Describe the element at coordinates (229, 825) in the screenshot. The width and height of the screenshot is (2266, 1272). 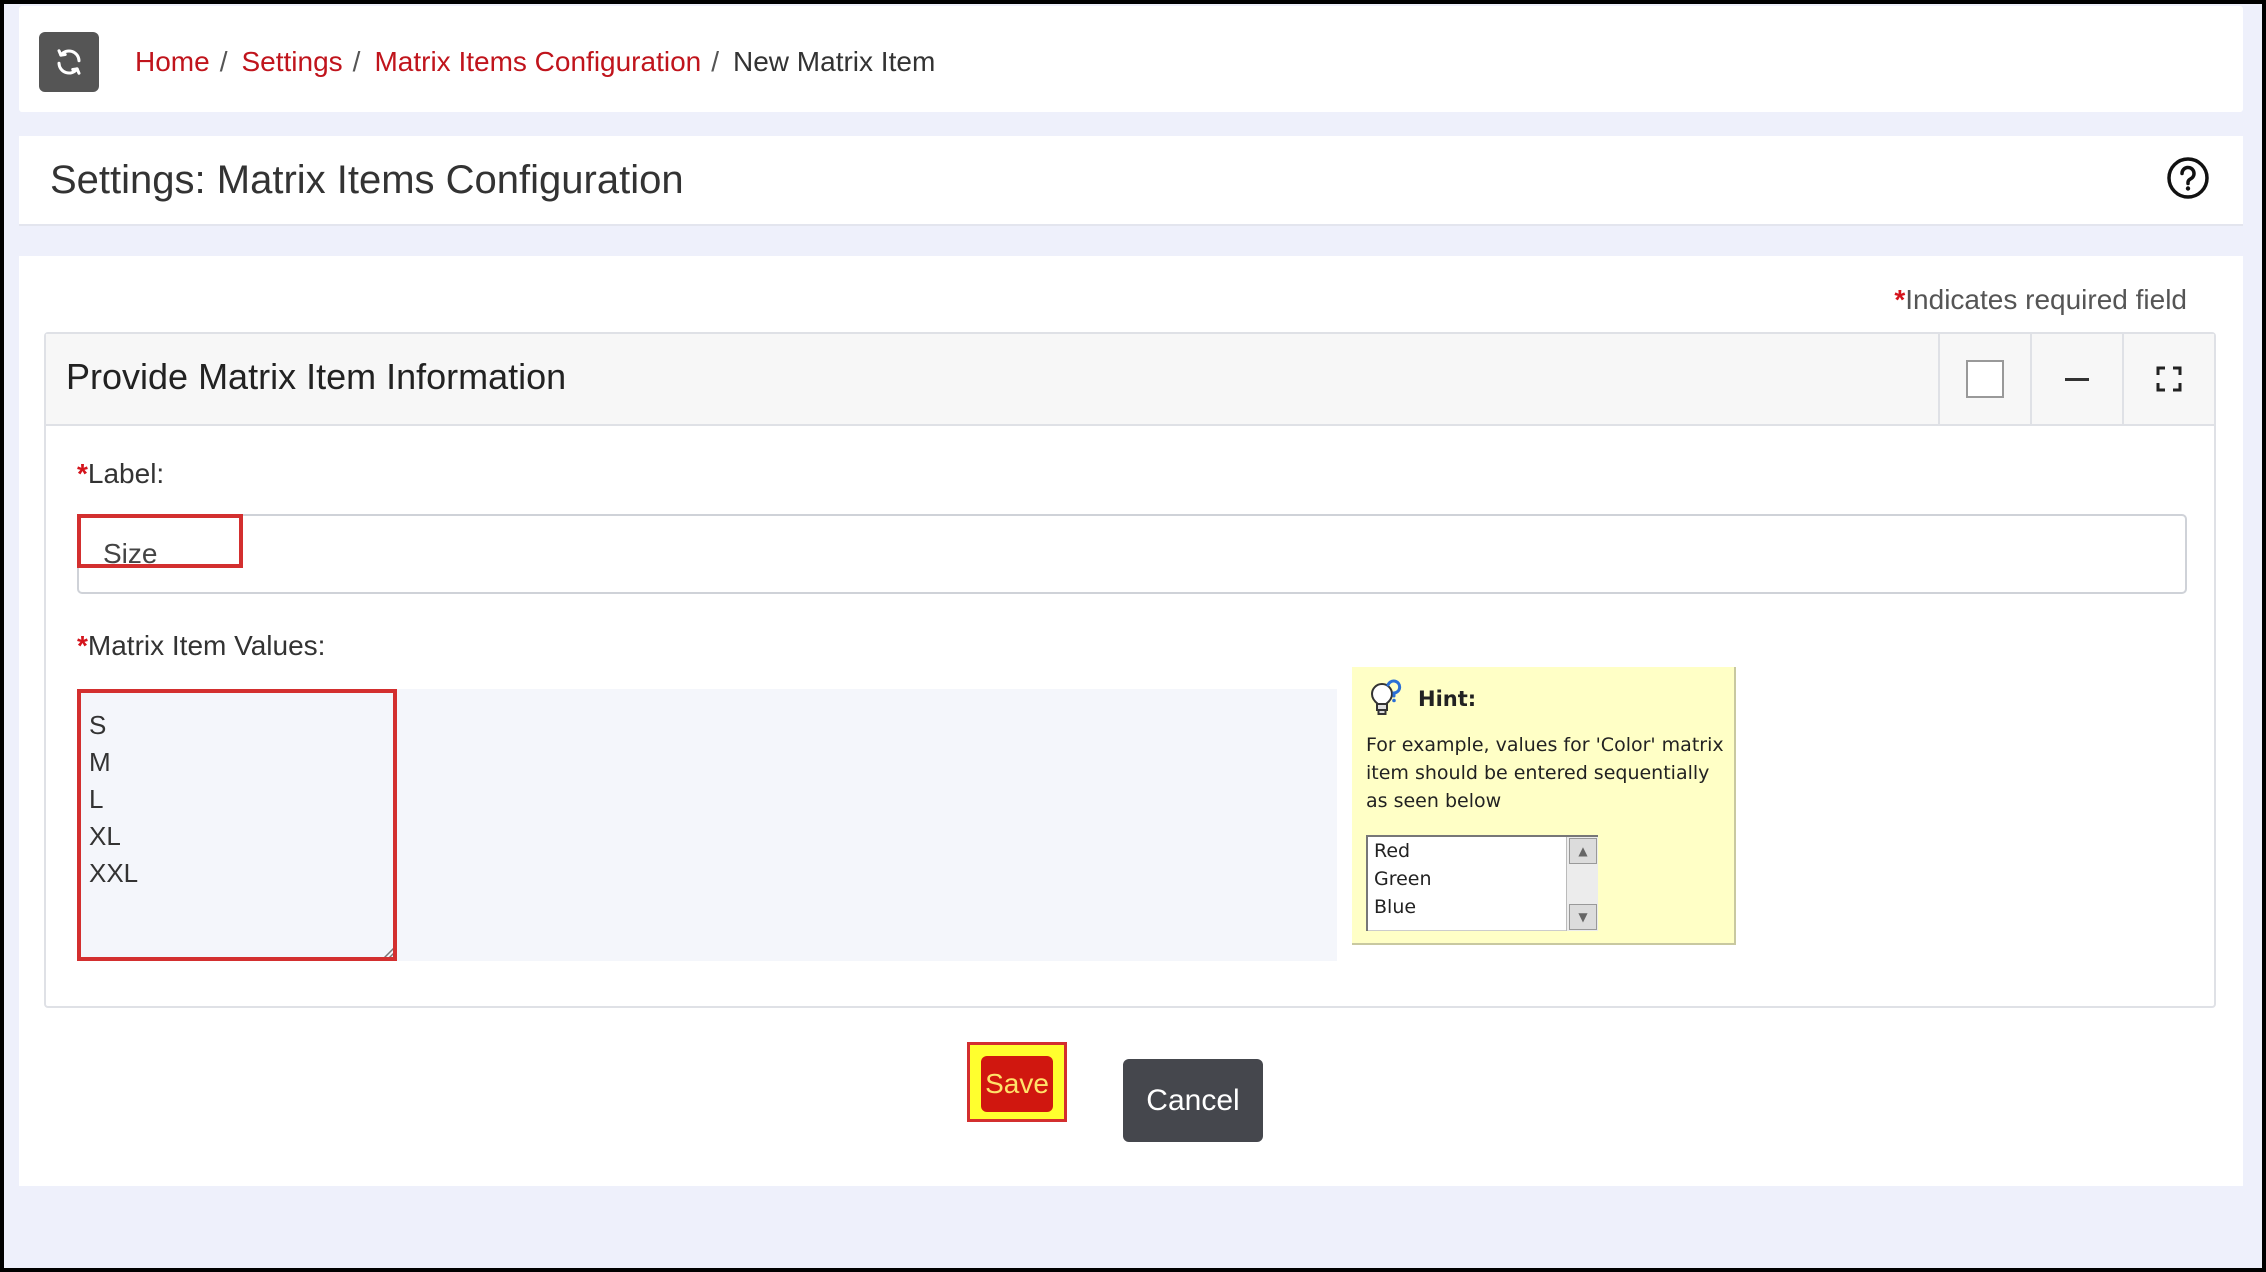
I see `matrix-values-textarea: S M L XL XXL` at that location.